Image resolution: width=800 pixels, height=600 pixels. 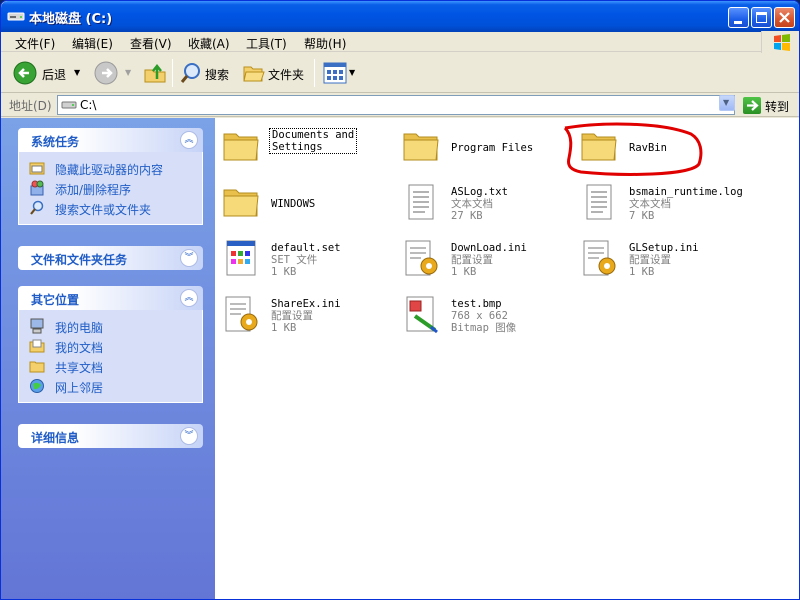 What do you see at coordinates (686, 192) in the screenshot?
I see `file-name: bsmain_runtime.log` at bounding box center [686, 192].